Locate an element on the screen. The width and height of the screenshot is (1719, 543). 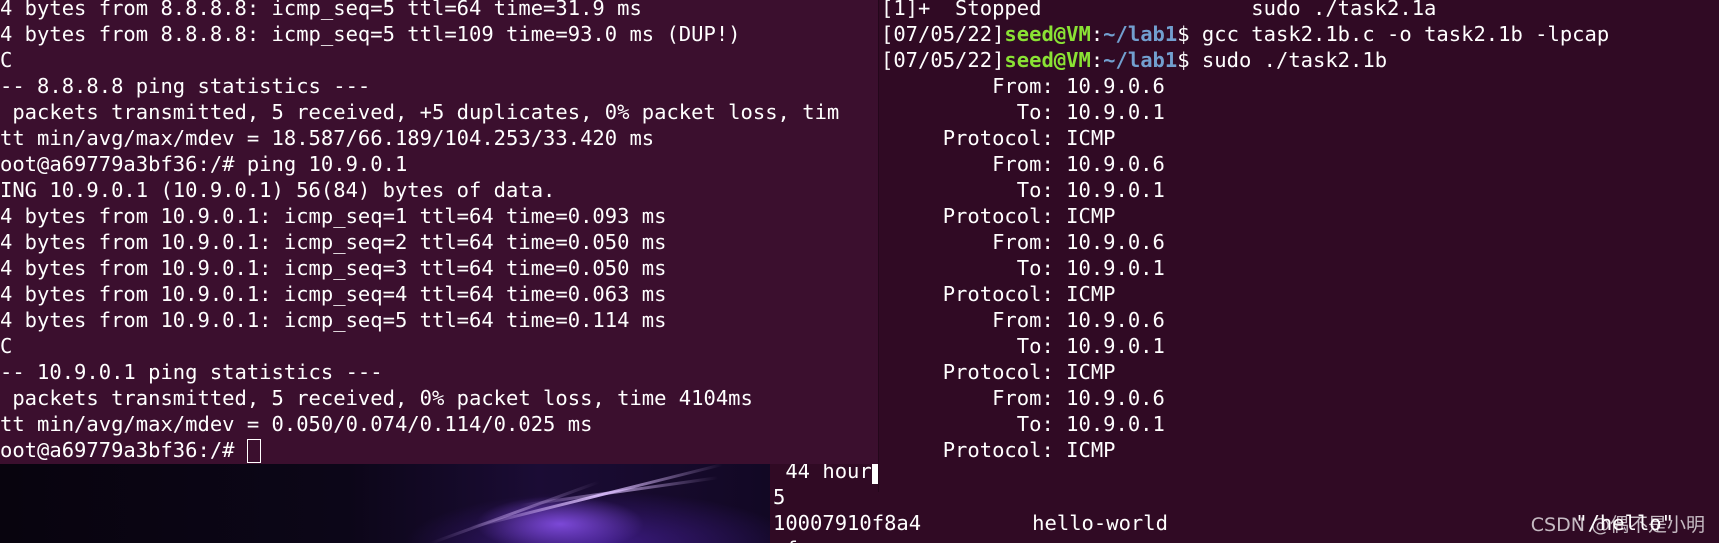
terminal-cursor is located at coordinates (253, 451).